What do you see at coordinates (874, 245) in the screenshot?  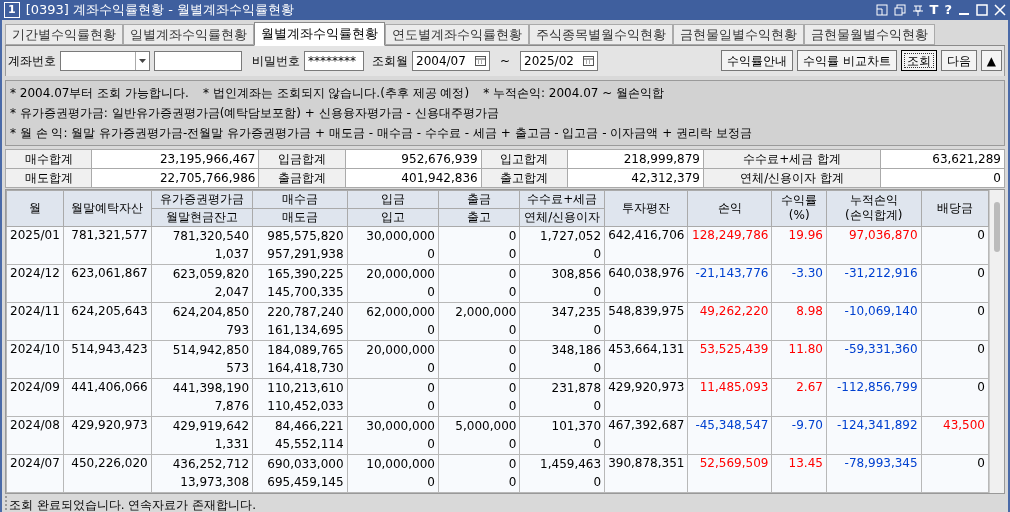 I see `table-cell: 97,036,870` at bounding box center [874, 245].